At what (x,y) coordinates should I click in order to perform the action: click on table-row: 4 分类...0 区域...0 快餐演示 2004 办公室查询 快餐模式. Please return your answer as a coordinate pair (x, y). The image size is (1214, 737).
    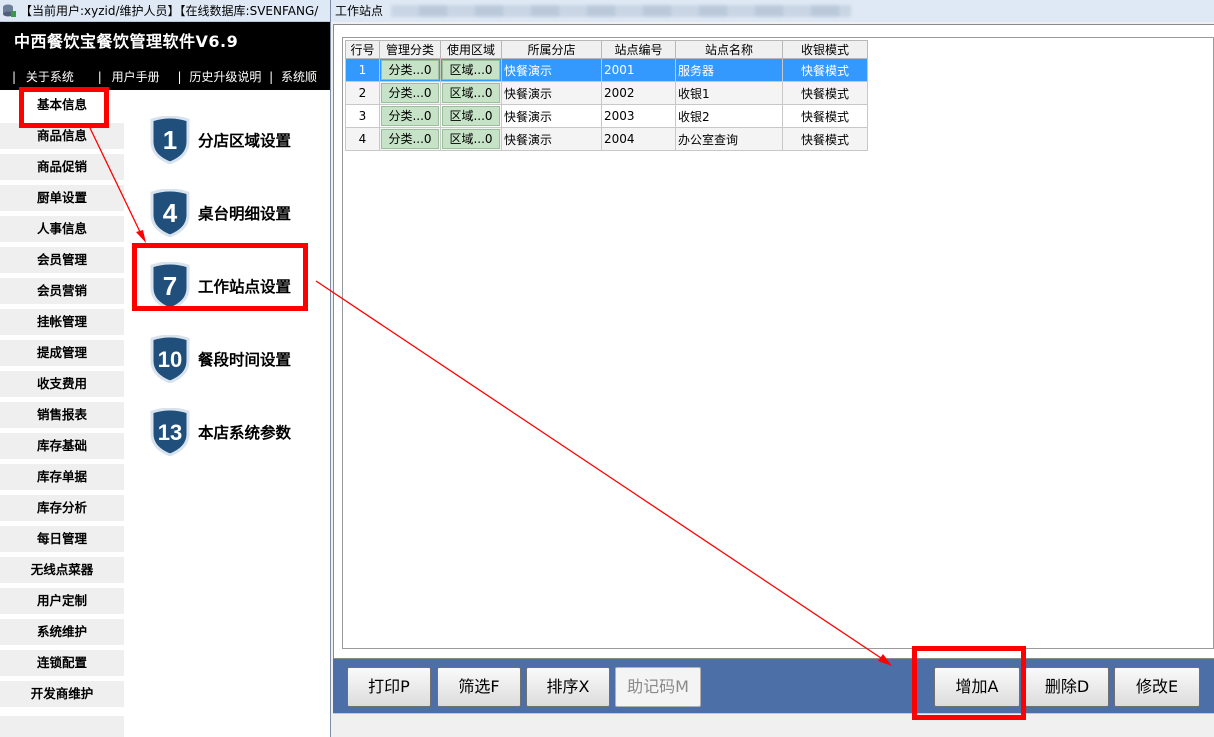
    Looking at the image, I should click on (606, 139).